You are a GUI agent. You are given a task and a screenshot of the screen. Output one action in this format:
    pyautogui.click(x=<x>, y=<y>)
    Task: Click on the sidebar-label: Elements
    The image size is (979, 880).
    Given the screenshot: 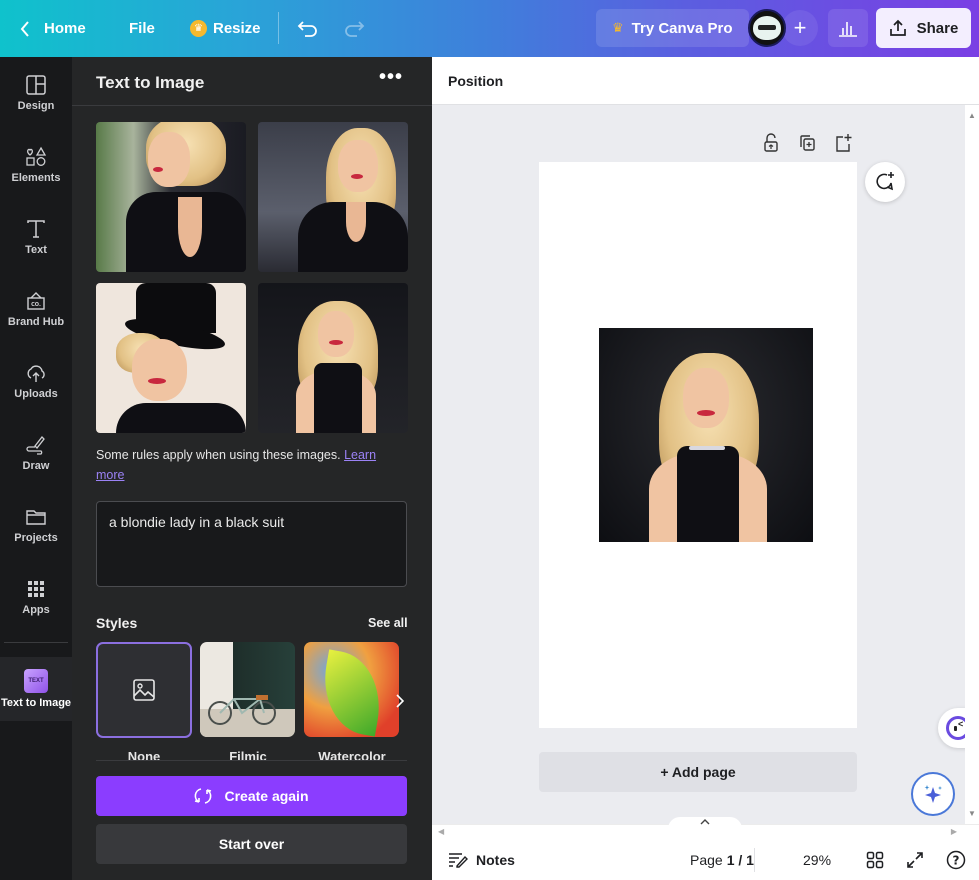 What is the action you would take?
    pyautogui.click(x=36, y=178)
    